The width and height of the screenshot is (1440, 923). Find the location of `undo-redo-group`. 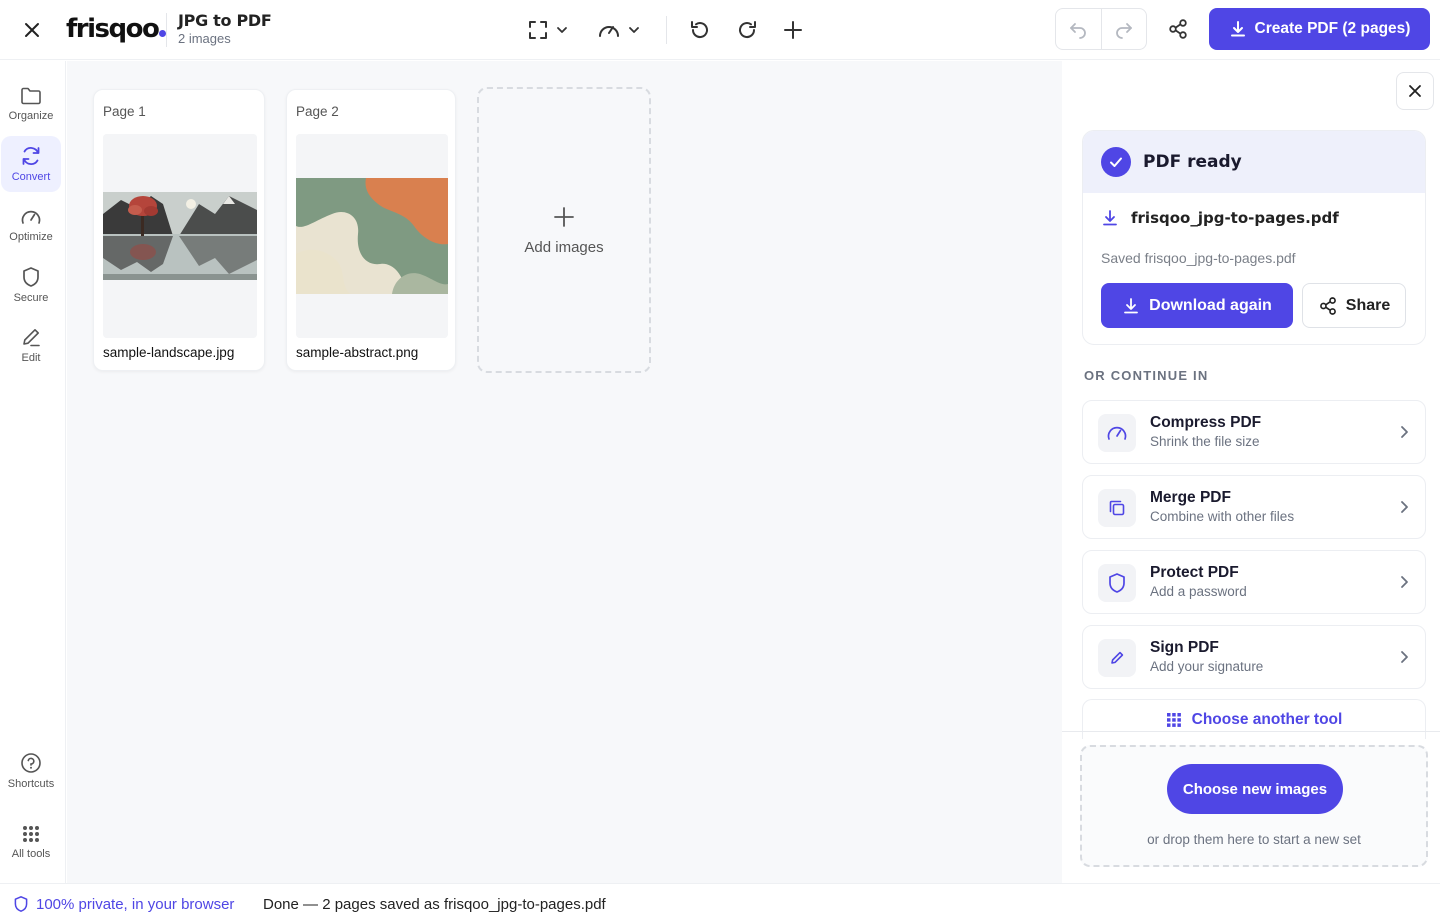

undo-redo-group is located at coordinates (1101, 29).